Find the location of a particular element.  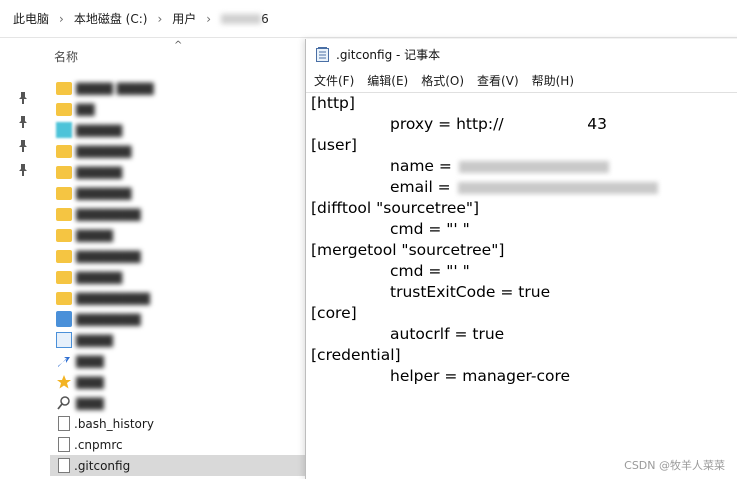

menu-file: 文件(F) is located at coordinates (334, 80).